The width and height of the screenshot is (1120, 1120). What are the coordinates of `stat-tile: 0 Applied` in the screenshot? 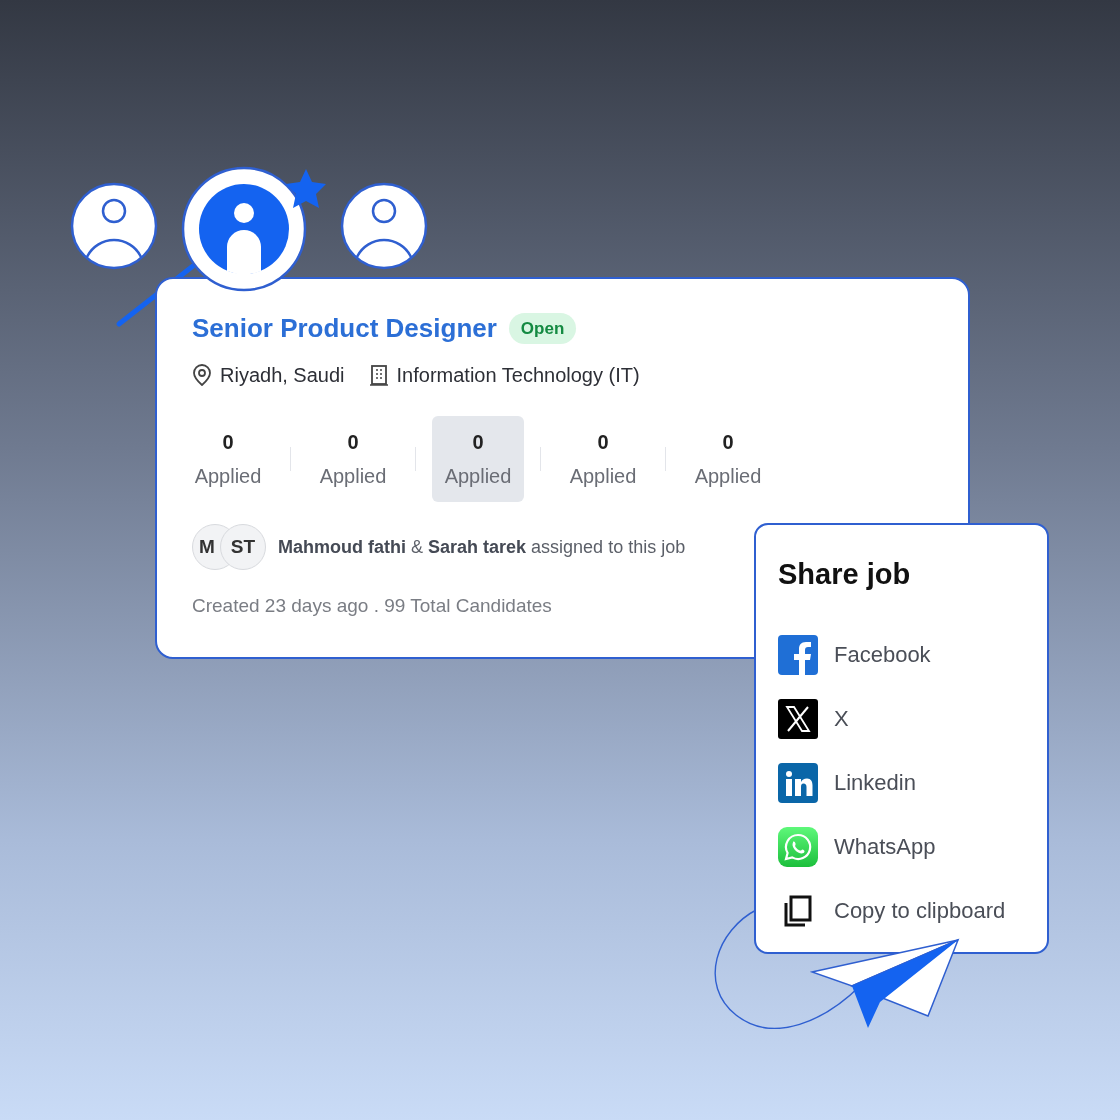 It's located at (478, 459).